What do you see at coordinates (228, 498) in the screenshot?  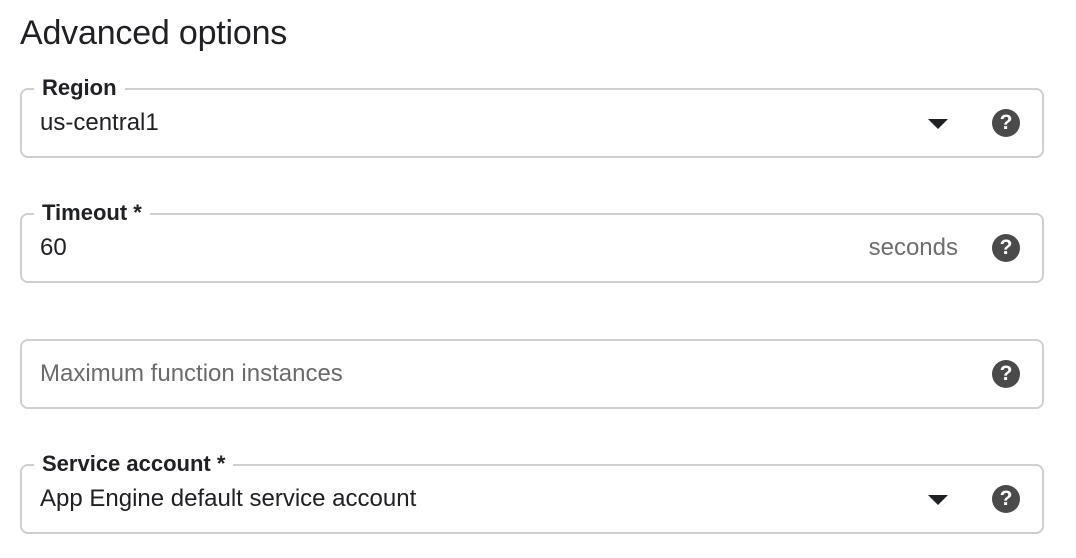 I see `service-account-value: App Engine default service account` at bounding box center [228, 498].